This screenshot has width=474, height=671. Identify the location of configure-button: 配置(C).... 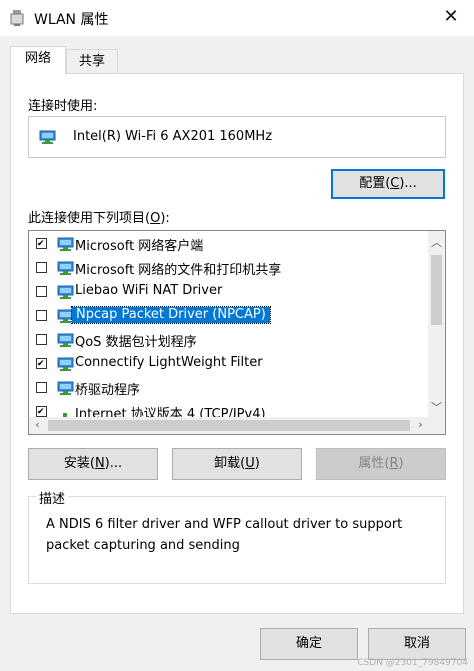
(388, 184).